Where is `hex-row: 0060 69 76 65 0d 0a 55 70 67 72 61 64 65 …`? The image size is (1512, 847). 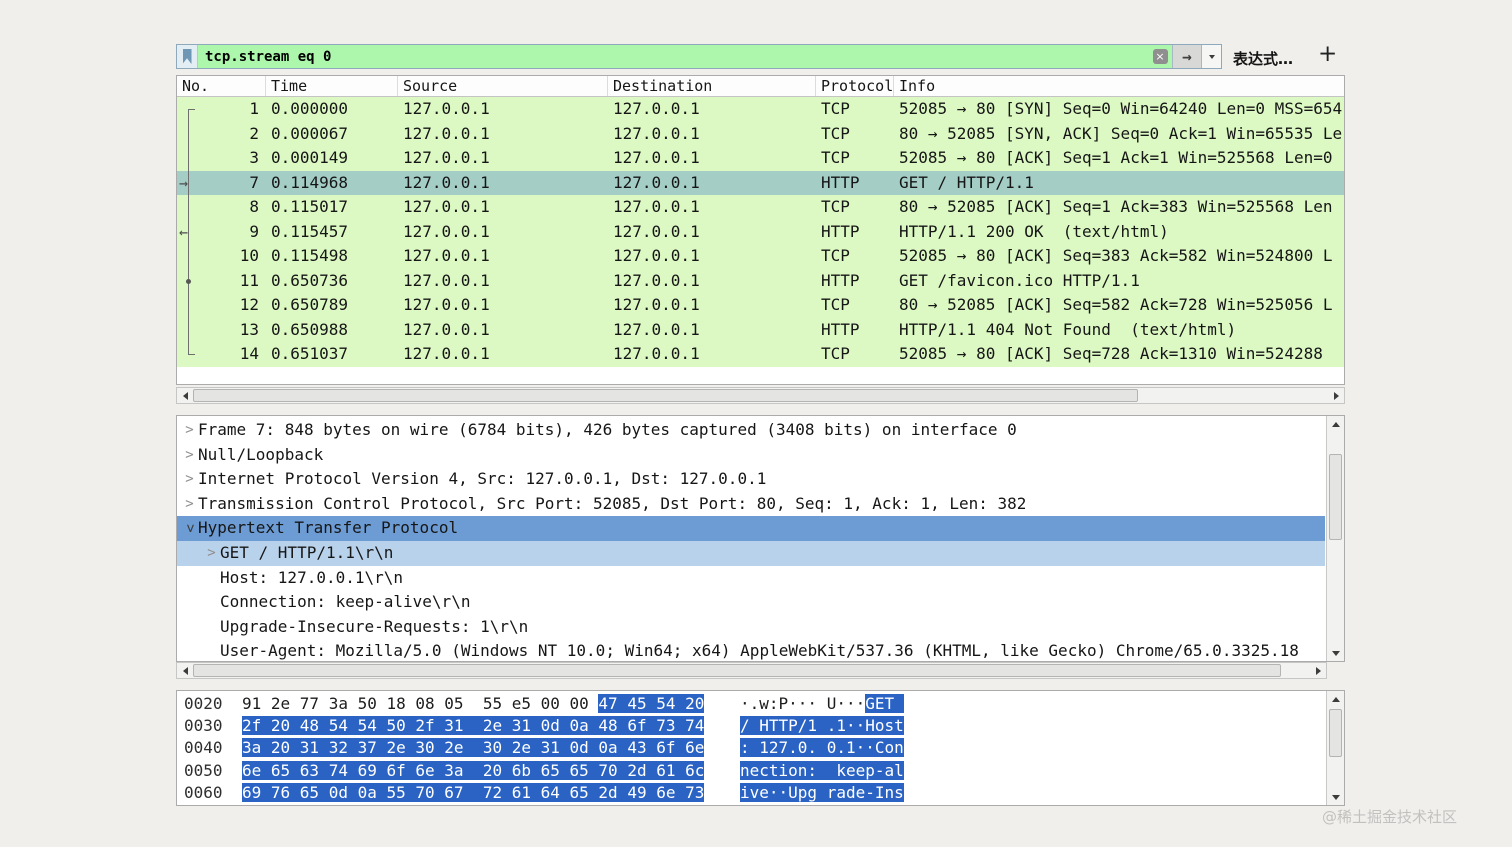
hex-row: 0060 69 76 65 0d 0a 55 70 67 72 61 64 65 … is located at coordinates (751, 793).